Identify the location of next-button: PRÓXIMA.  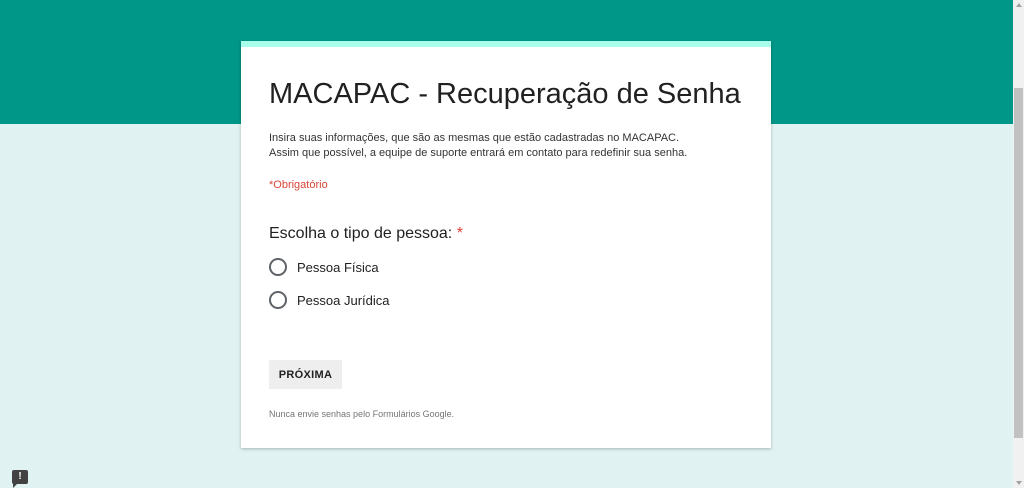
(305, 374).